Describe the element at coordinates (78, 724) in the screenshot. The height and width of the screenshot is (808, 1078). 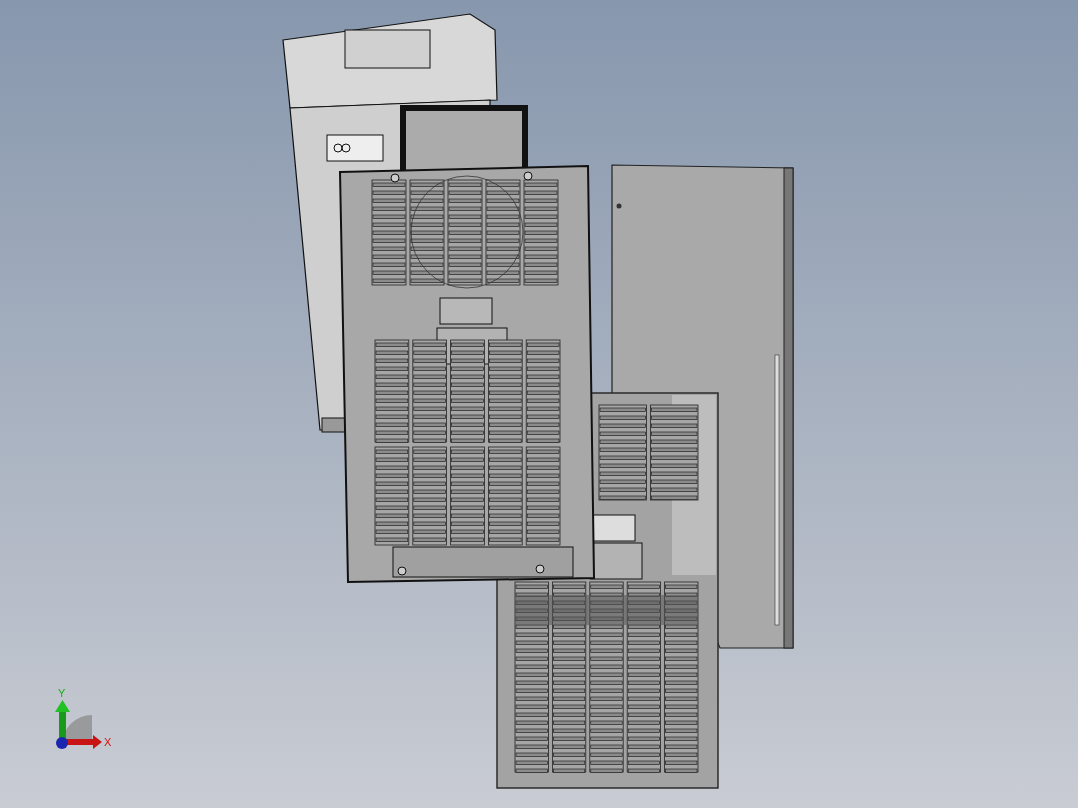
I see `axis-triad-icon` at that location.